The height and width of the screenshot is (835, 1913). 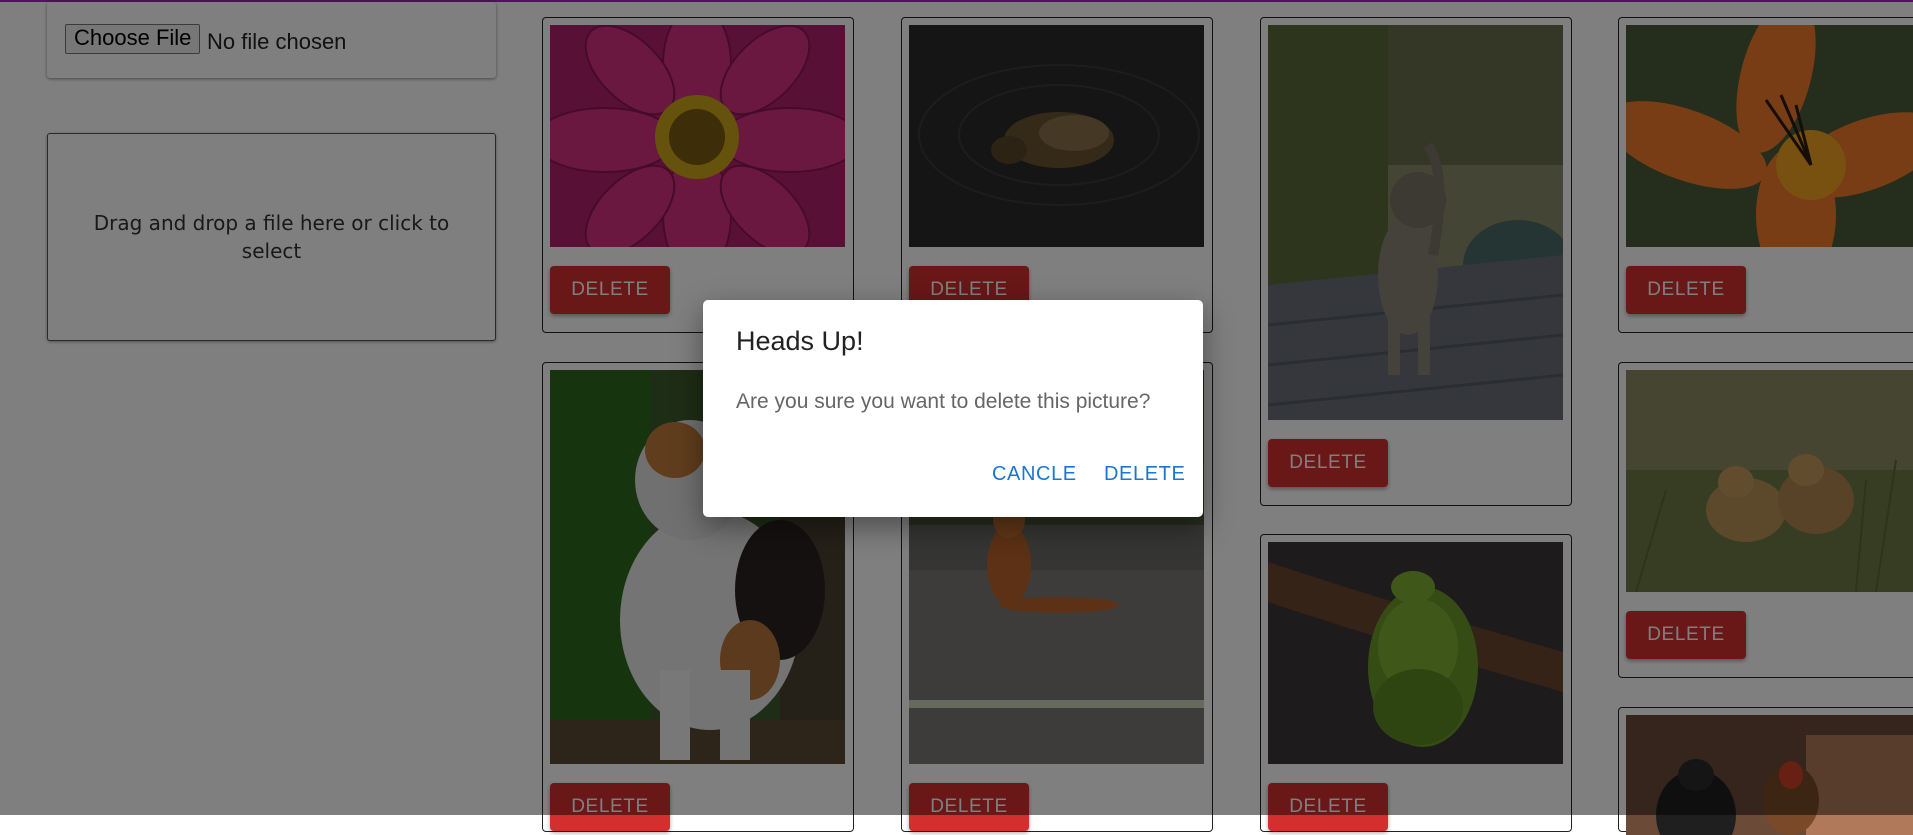 What do you see at coordinates (800, 341) in the screenshot?
I see `dialog-title: Heads Up!` at bounding box center [800, 341].